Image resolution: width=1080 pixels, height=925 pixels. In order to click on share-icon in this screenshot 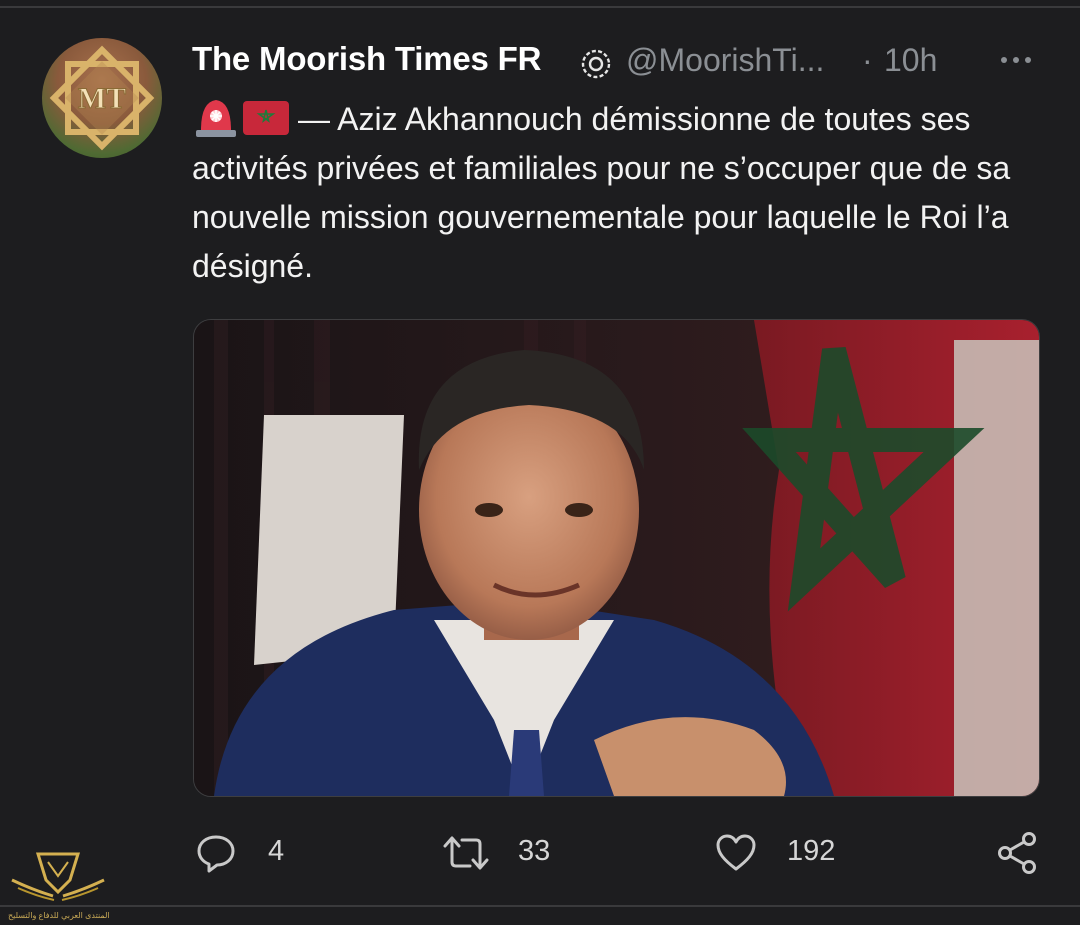, I will do `click(1018, 853)`.